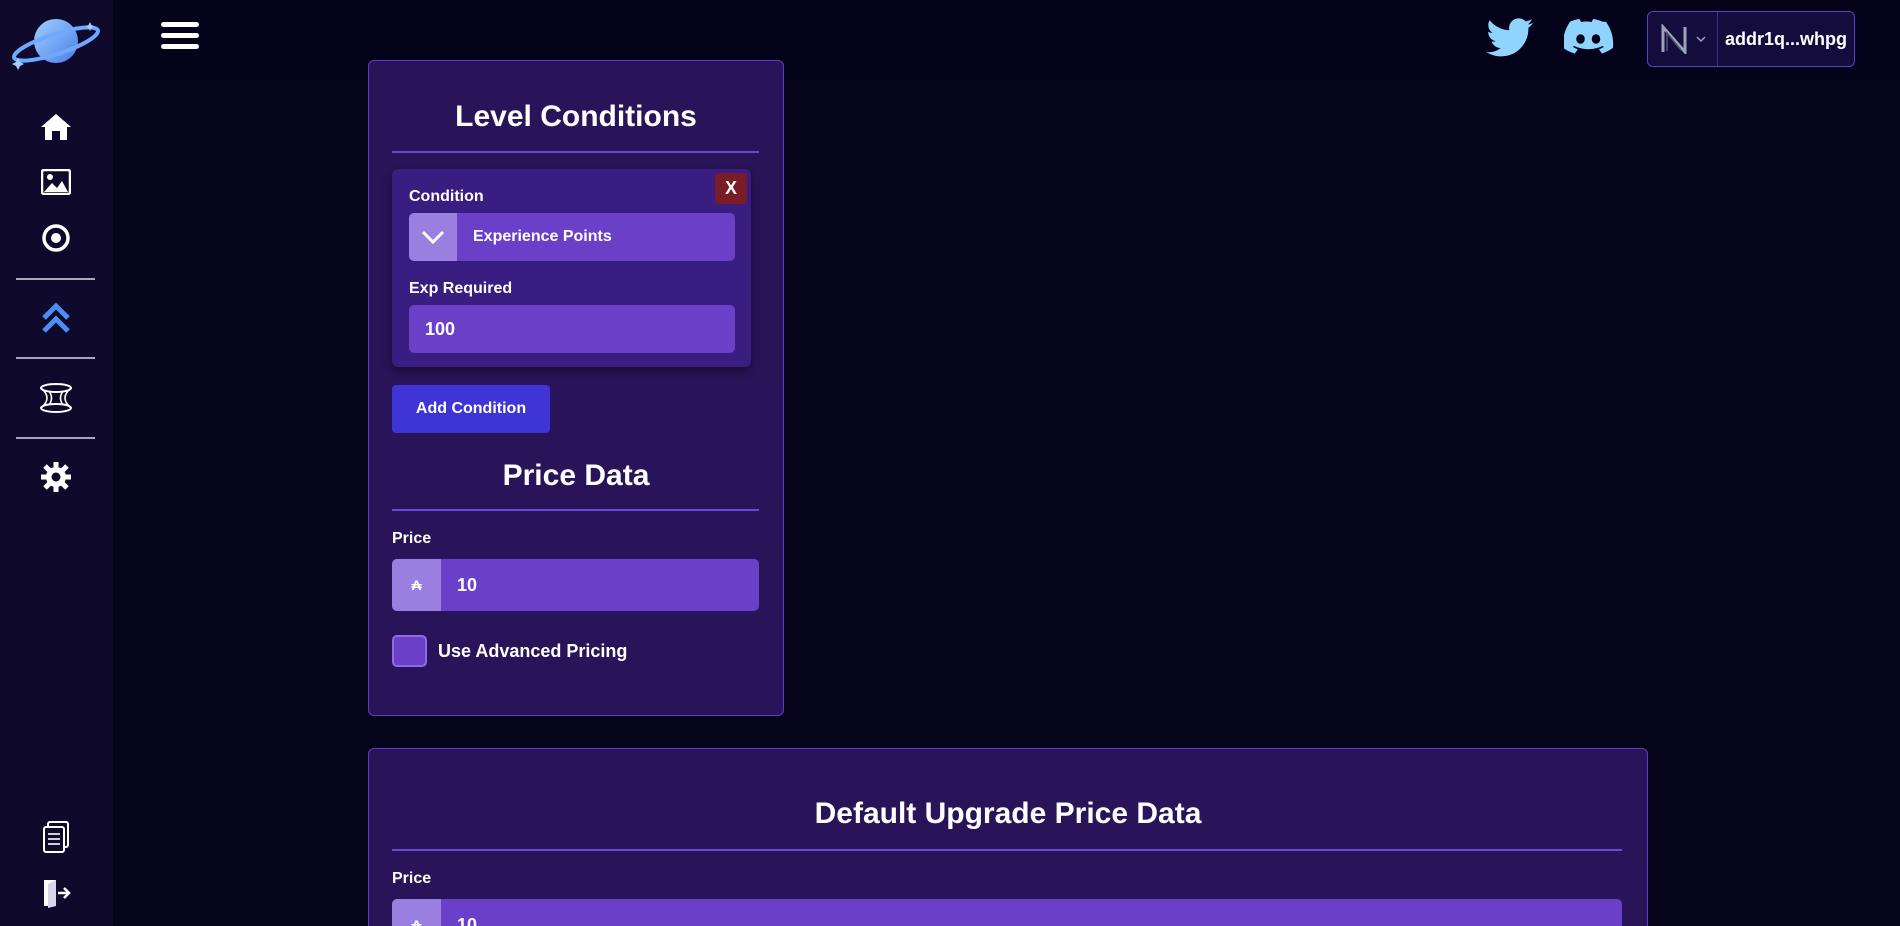  What do you see at coordinates (180, 38) in the screenshot?
I see `menu-icon` at bounding box center [180, 38].